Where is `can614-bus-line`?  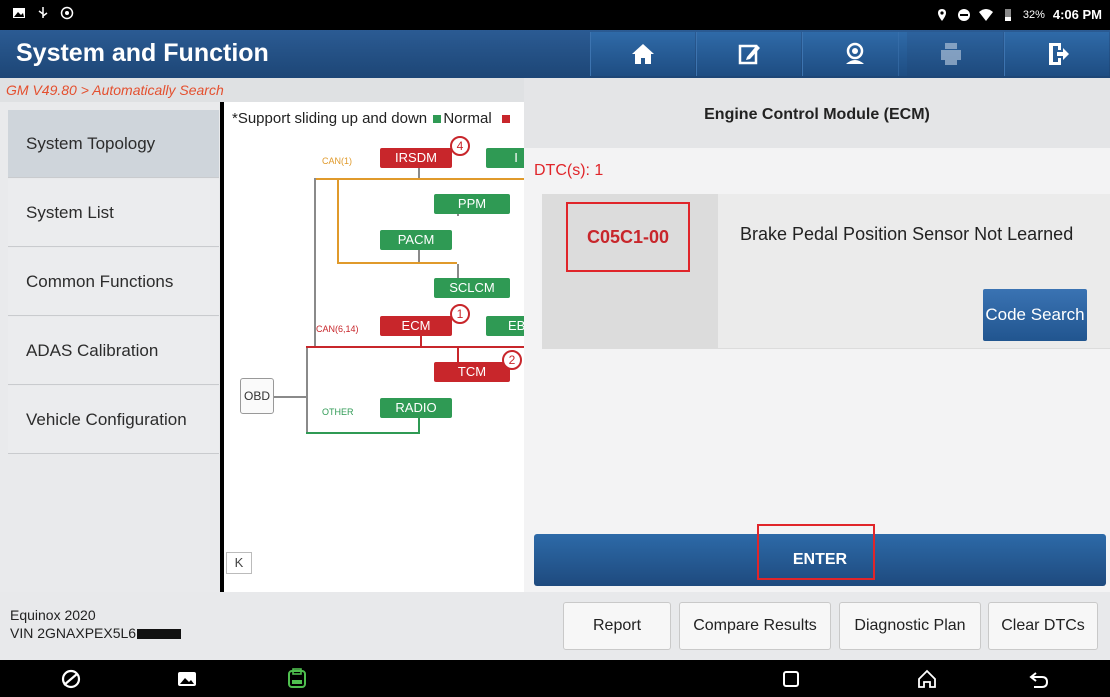 can614-bus-line is located at coordinates (418, 347).